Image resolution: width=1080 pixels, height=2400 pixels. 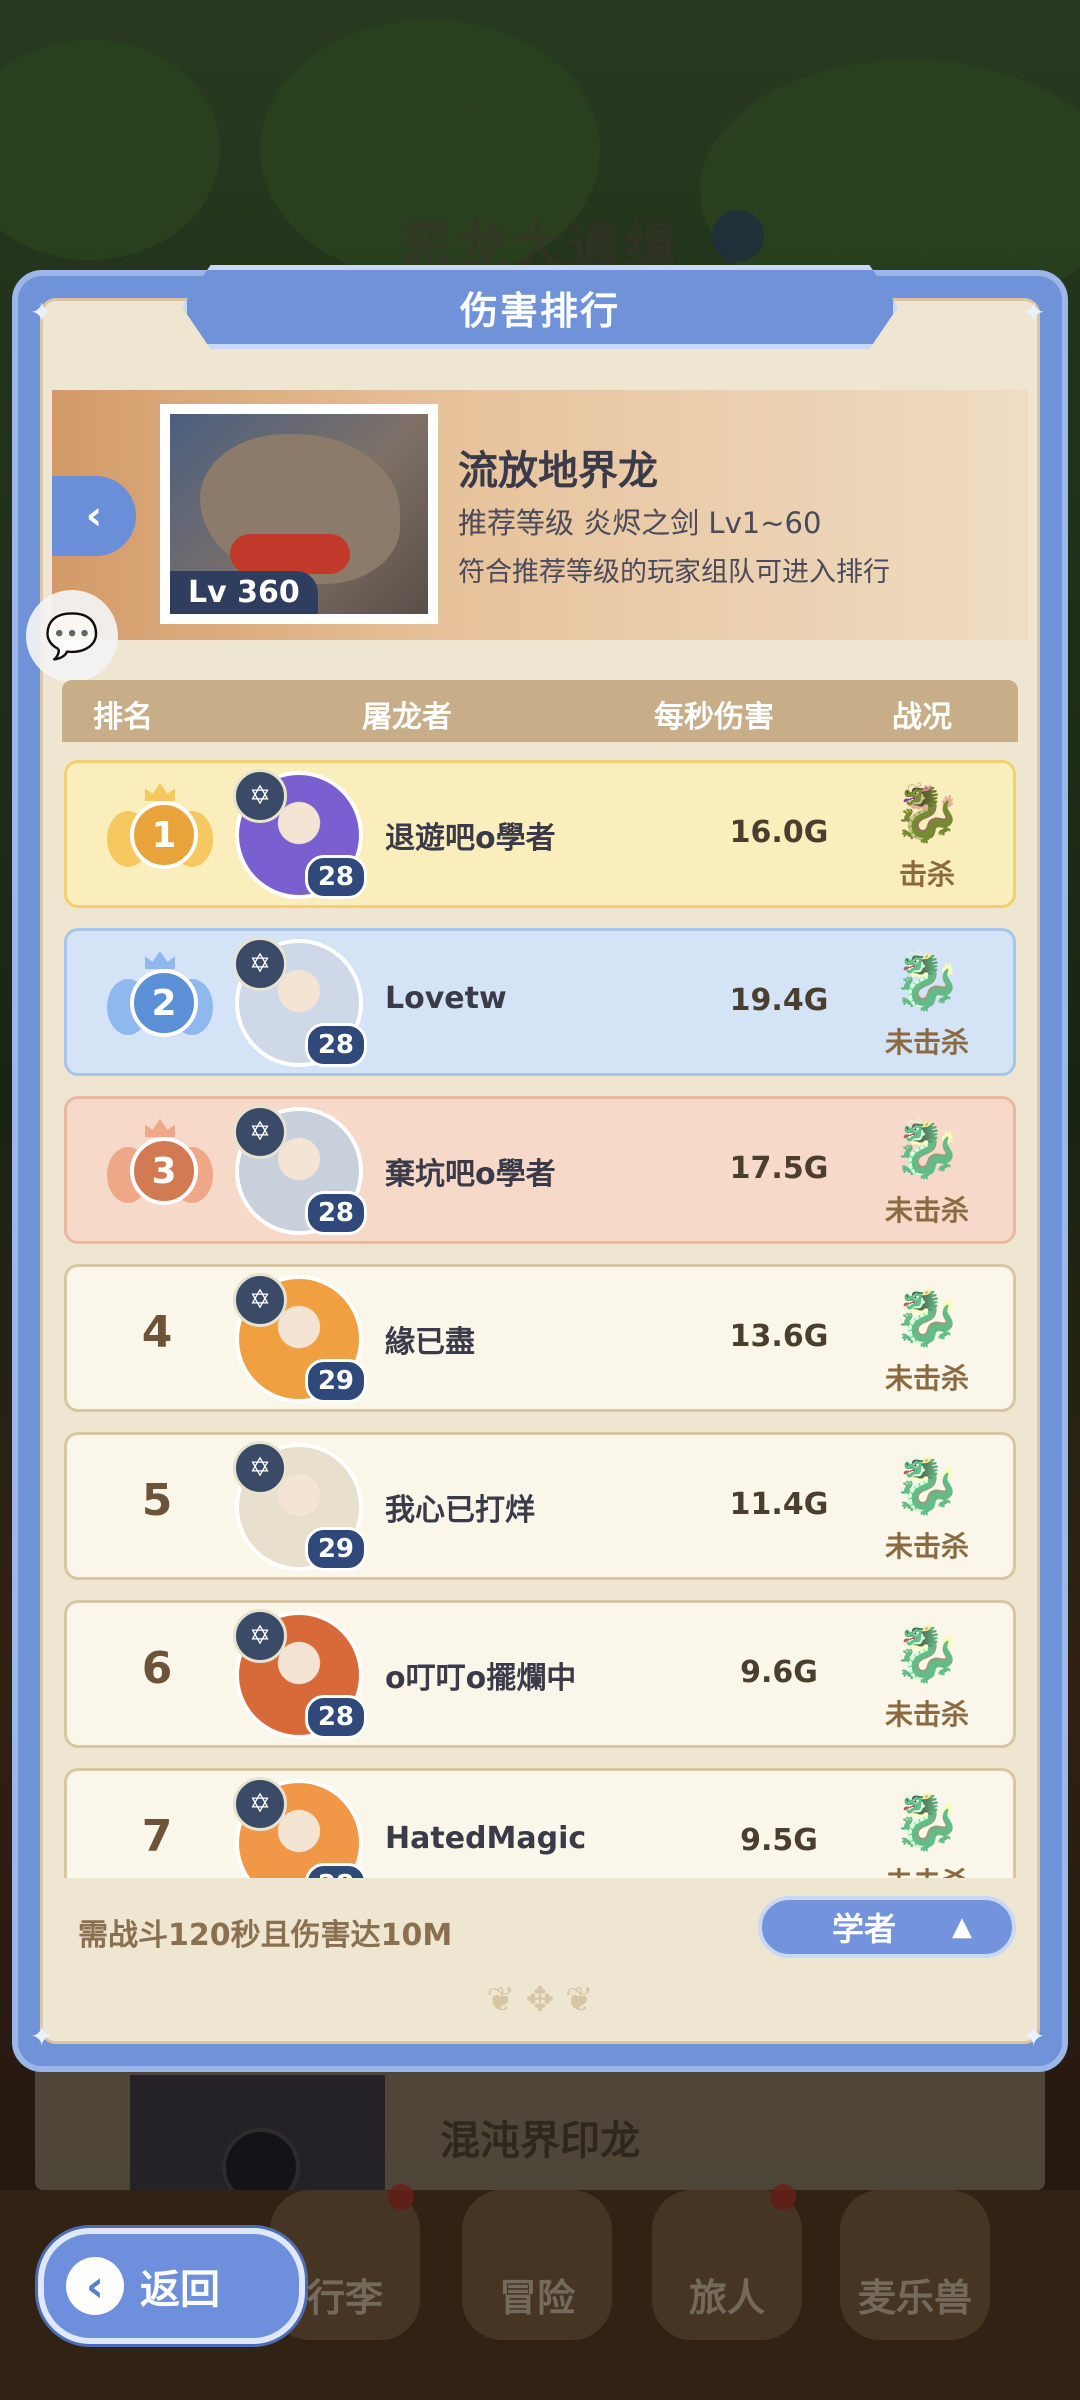 I want to click on damage-per-second: 13.6G, so click(x=779, y=1336).